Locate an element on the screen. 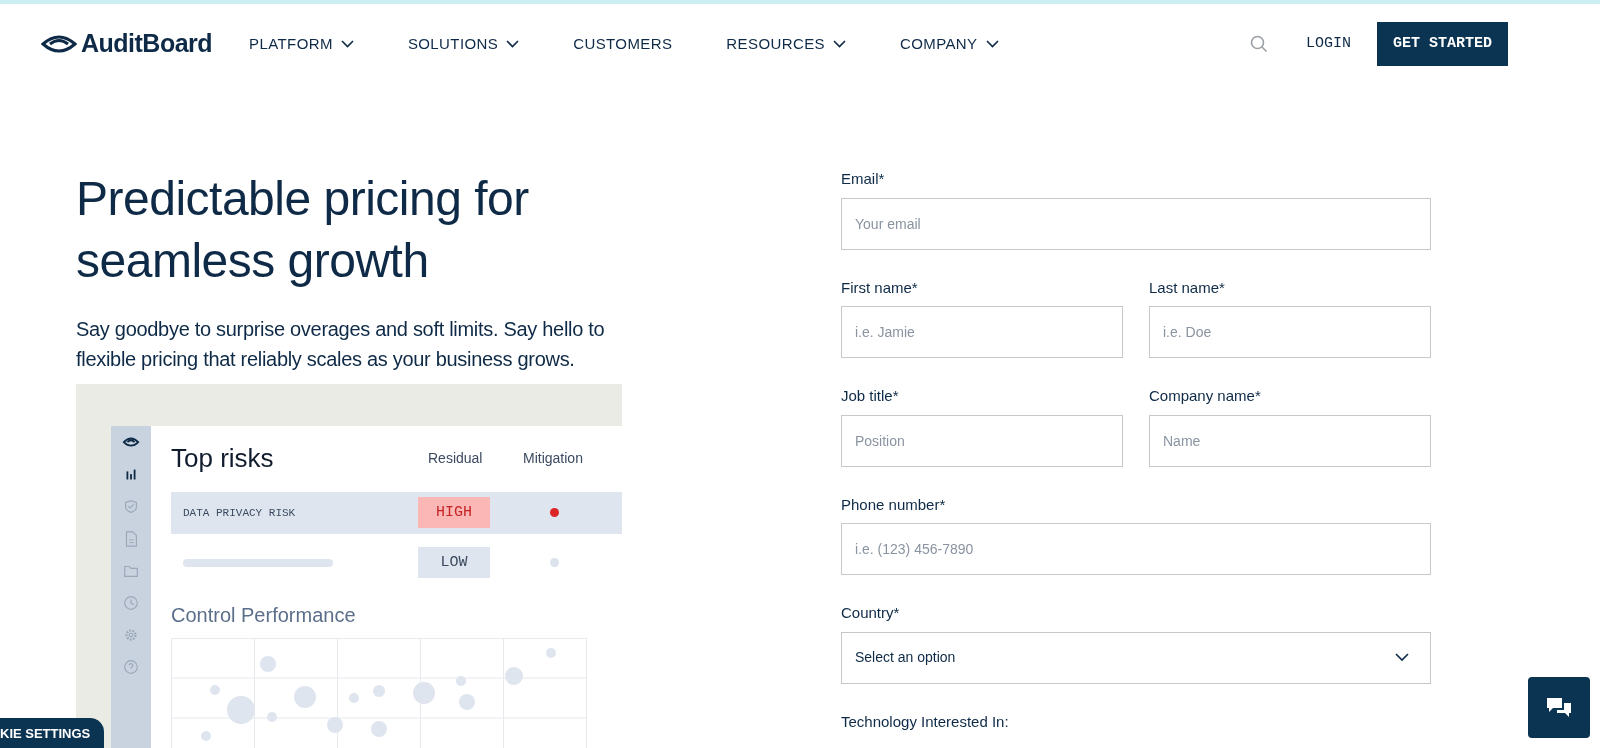  login-link: LOGIN is located at coordinates (1328, 44).